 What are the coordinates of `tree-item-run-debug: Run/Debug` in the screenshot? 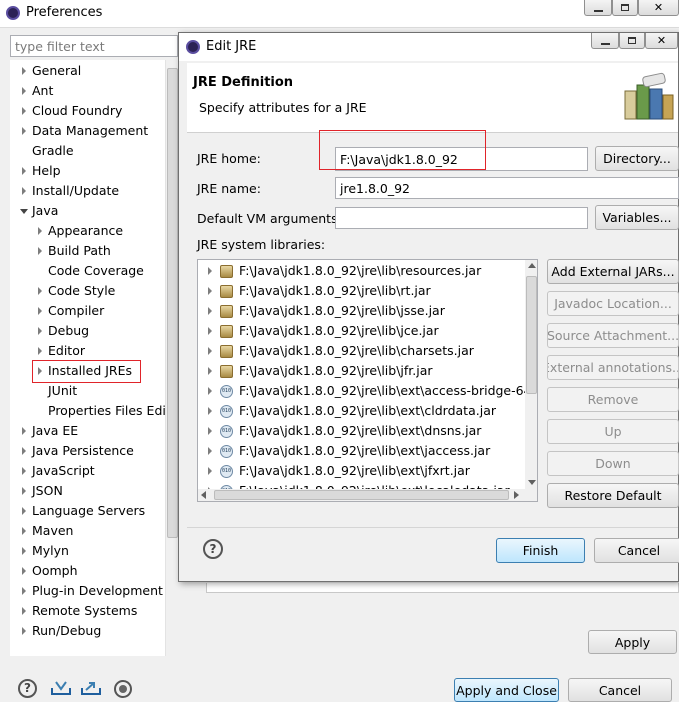 It's located at (88, 631).